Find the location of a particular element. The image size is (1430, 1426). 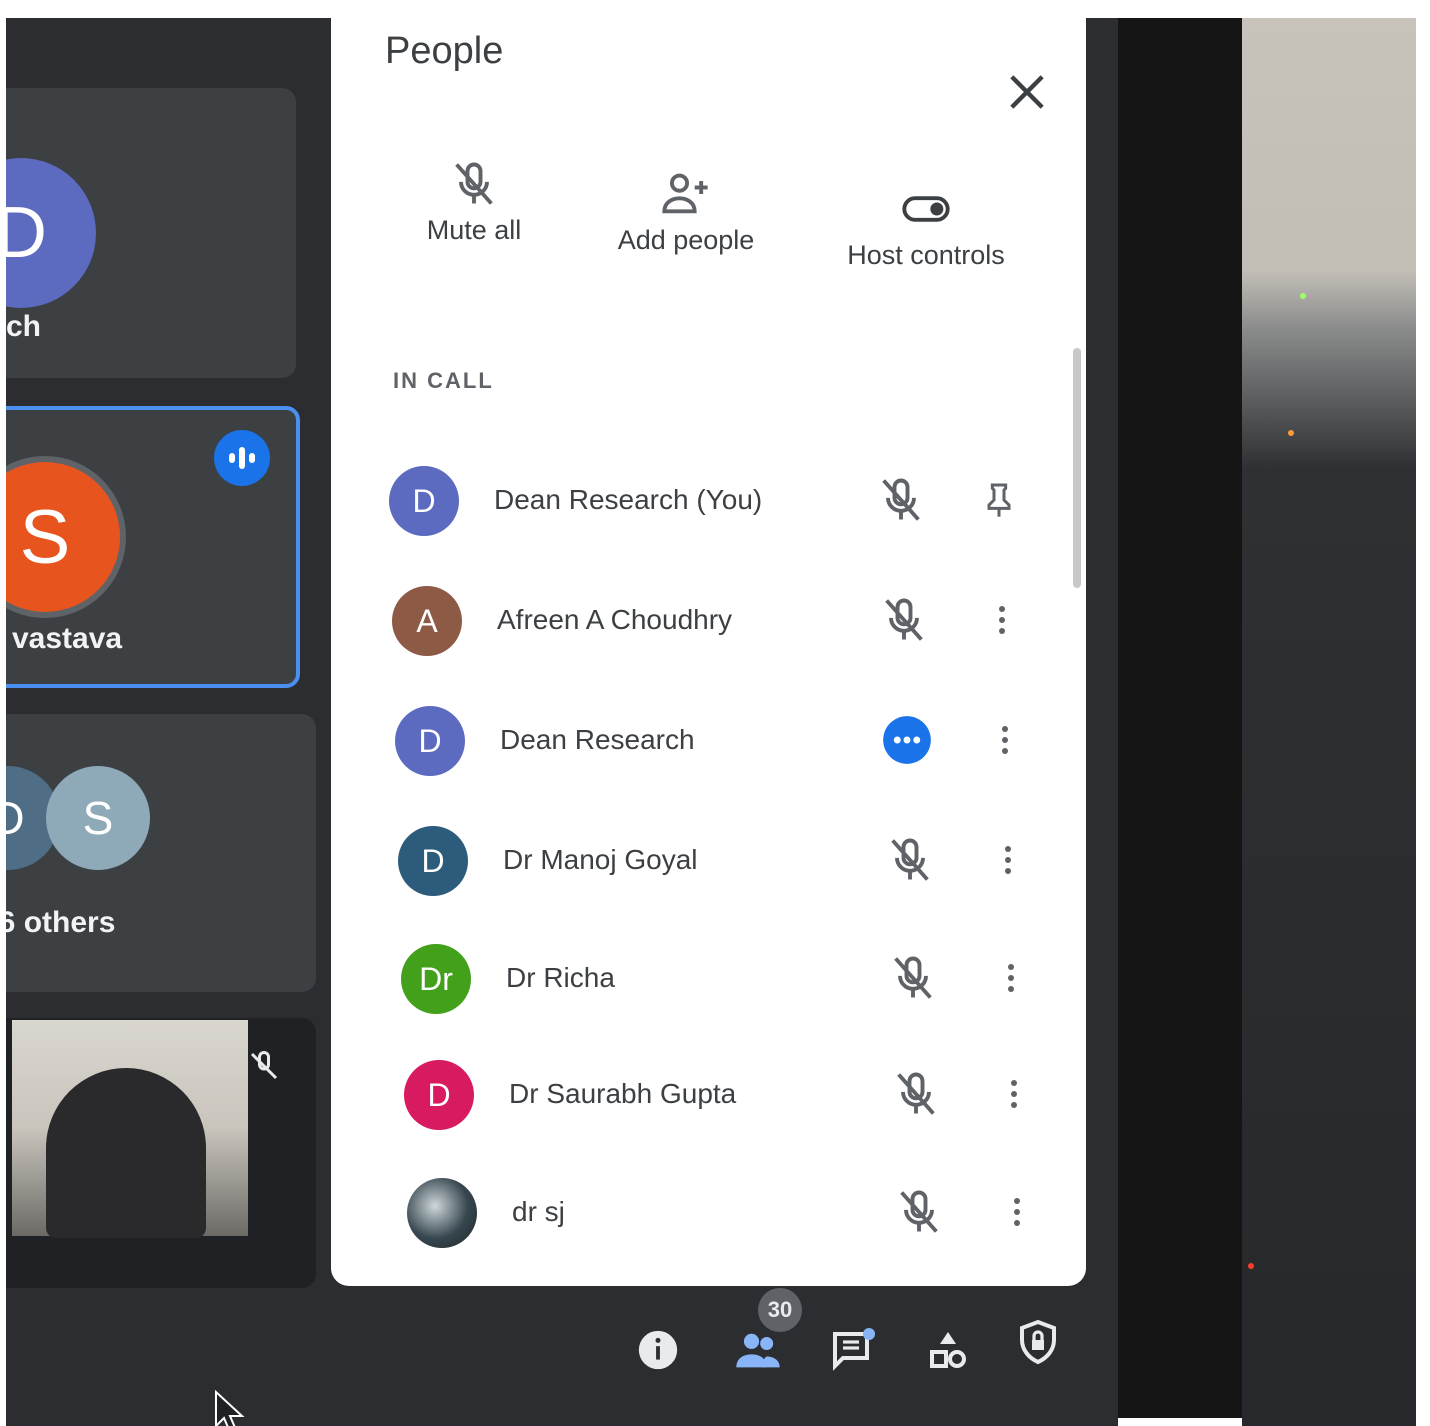

avatar-initial: A is located at coordinates (427, 620).